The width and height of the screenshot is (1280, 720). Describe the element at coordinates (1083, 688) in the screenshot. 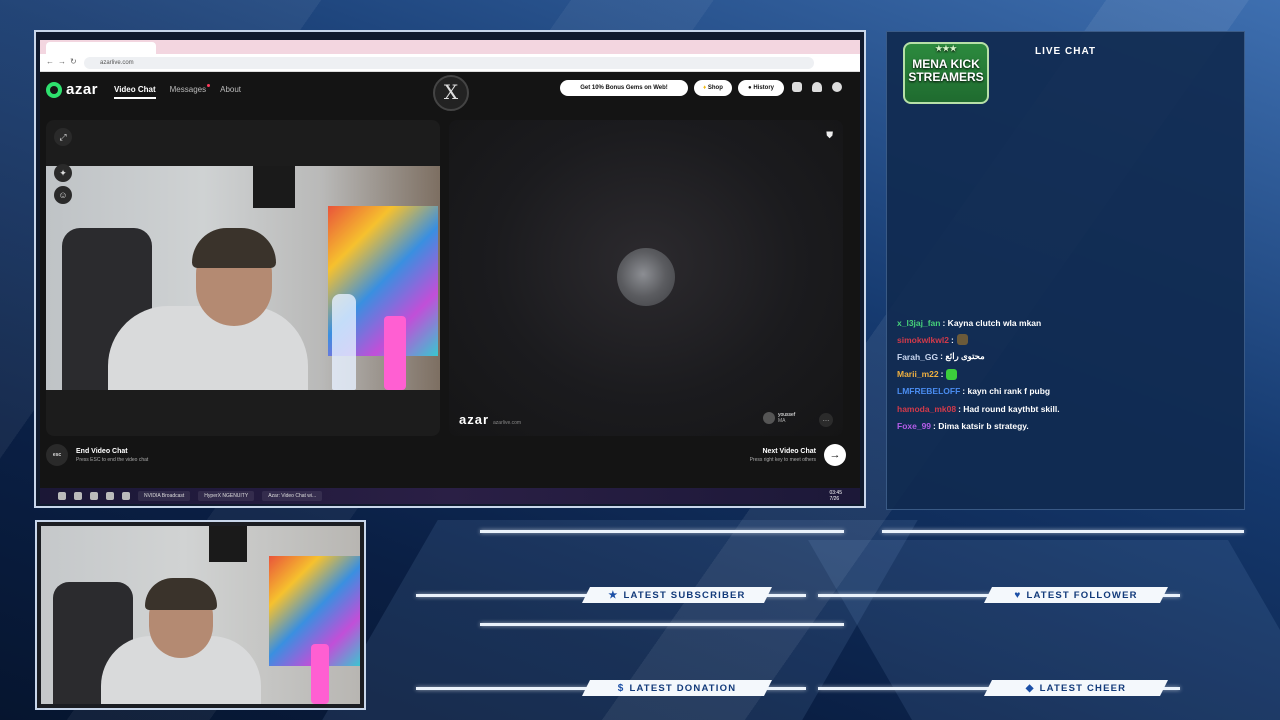

I see `latest-cheer-label: LATEST CHEER` at that location.